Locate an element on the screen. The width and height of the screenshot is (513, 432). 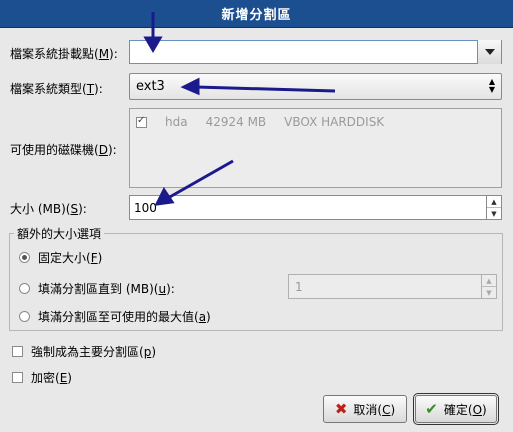
size-spinbox: 100 ▲ ▼ is located at coordinates (315, 207).